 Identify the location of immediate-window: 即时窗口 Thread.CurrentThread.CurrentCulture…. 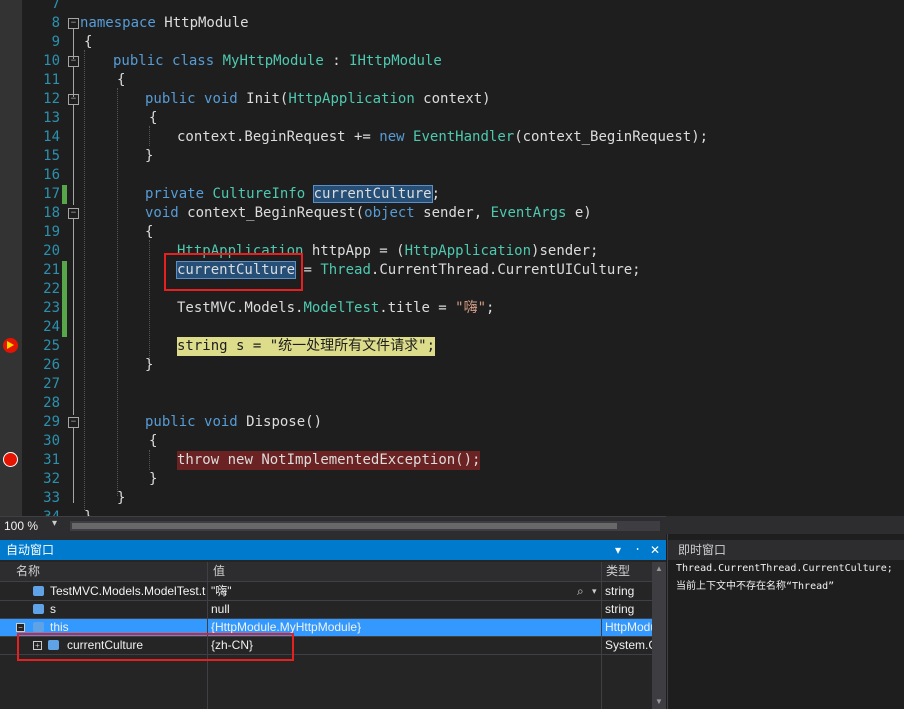
(785, 621).